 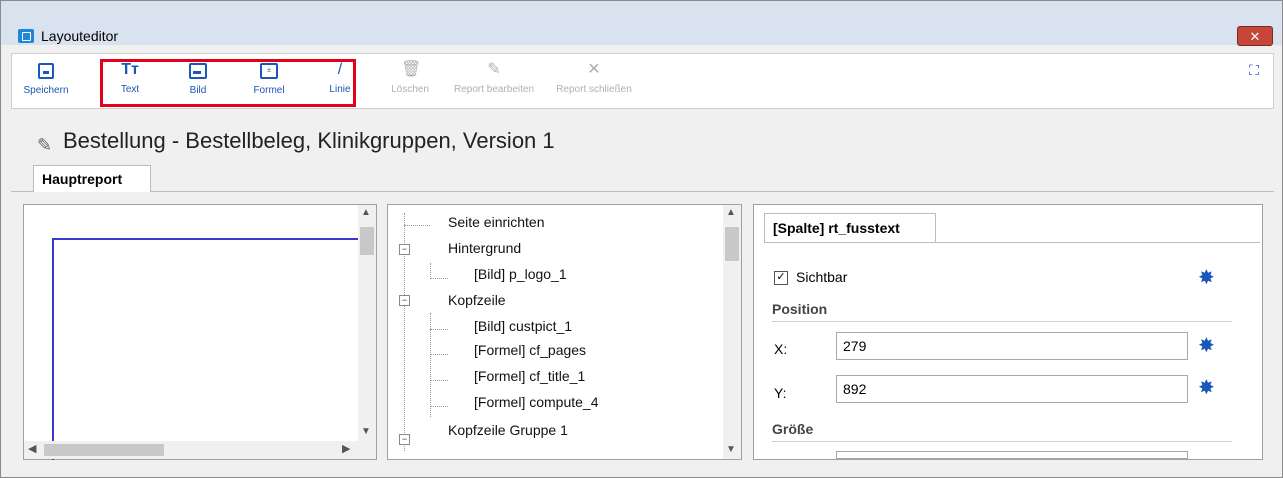 What do you see at coordinates (780, 393) in the screenshot?
I see `y-label: Y:` at bounding box center [780, 393].